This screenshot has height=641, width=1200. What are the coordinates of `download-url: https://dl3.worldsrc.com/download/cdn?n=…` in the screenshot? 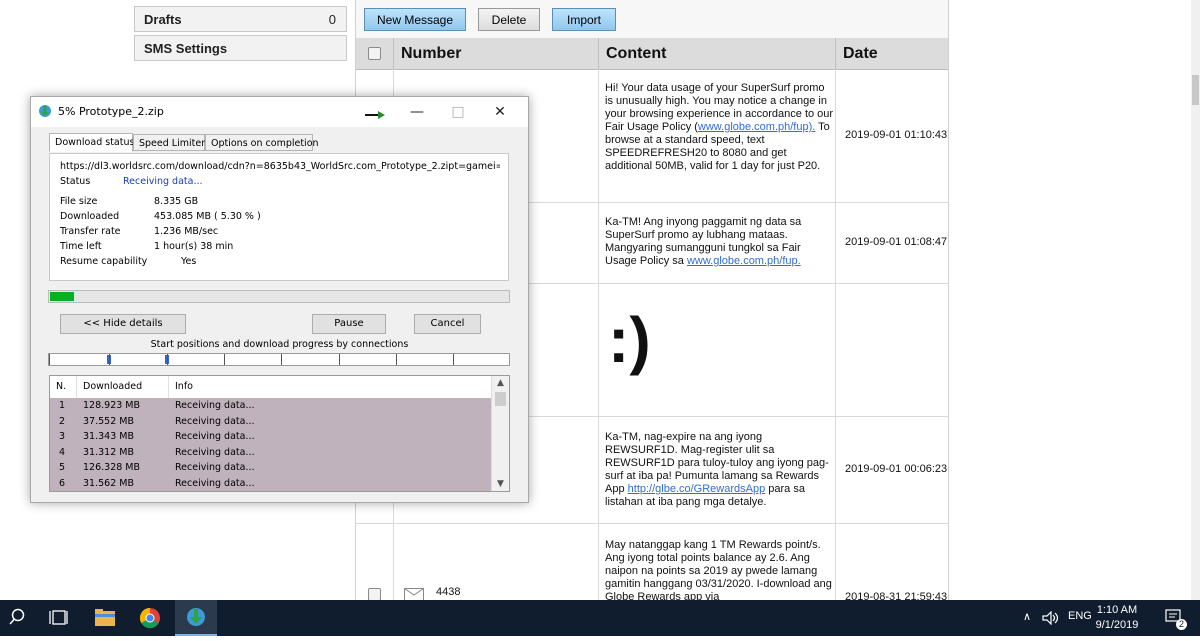 It's located at (280, 166).